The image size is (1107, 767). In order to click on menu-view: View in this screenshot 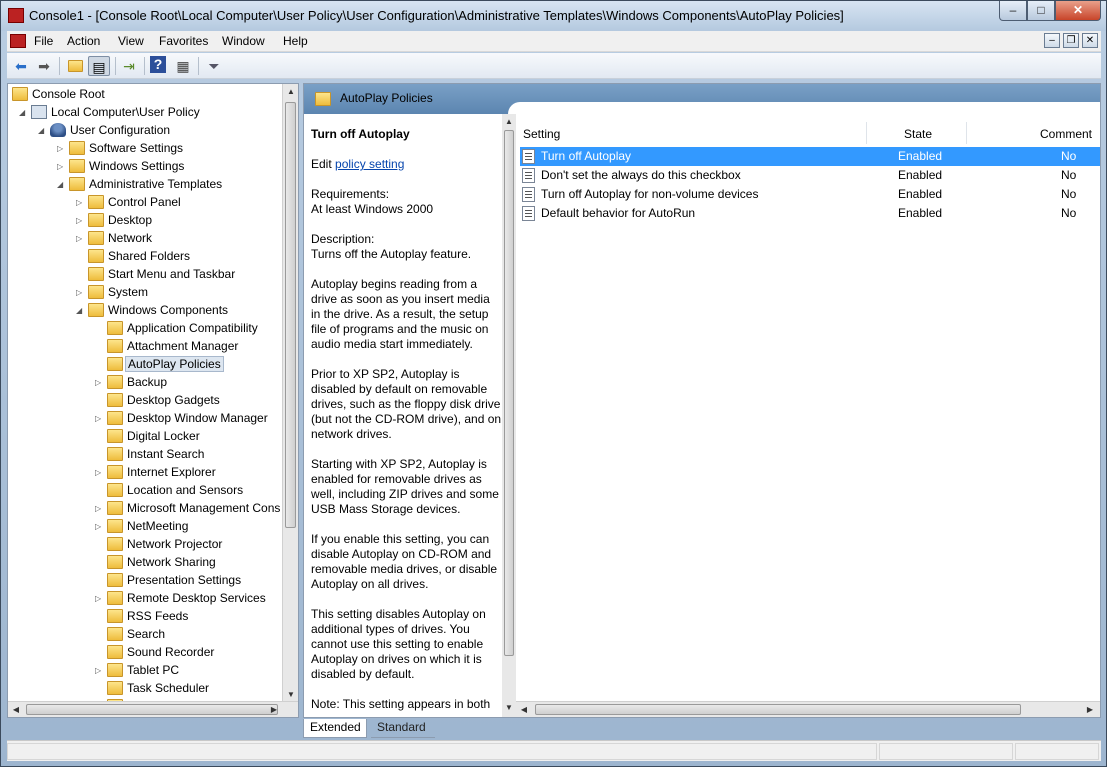, I will do `click(131, 41)`.